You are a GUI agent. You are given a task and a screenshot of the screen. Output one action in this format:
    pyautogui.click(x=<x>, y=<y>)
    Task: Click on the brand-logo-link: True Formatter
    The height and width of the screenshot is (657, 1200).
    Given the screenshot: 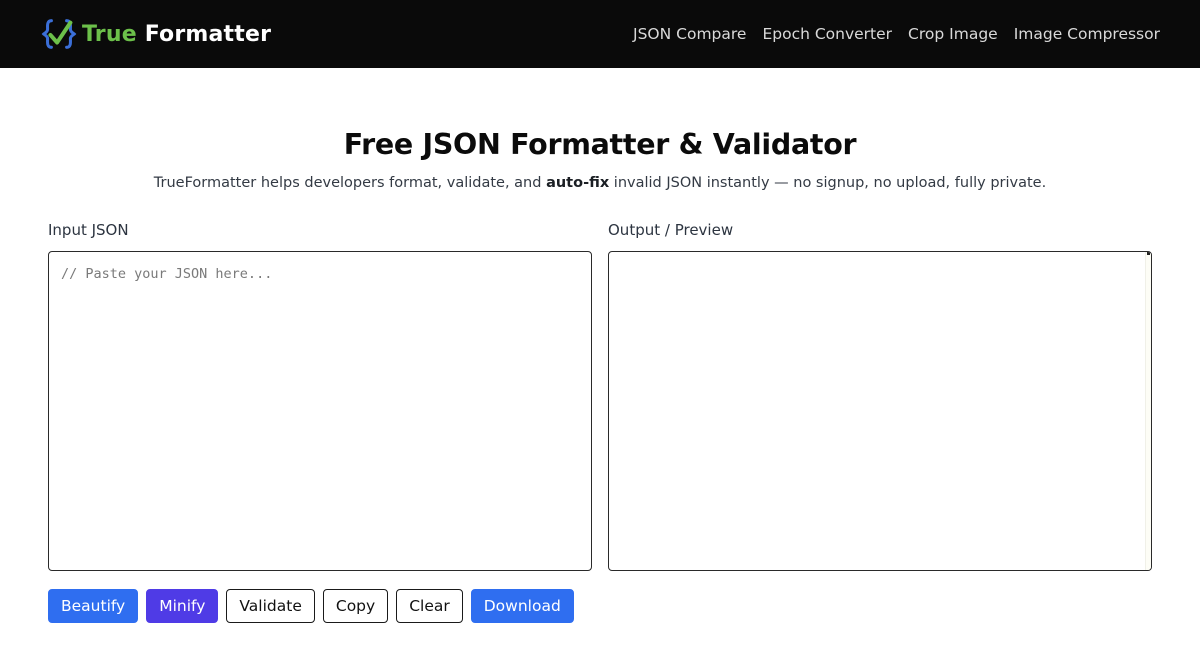 What is the action you would take?
    pyautogui.click(x=155, y=34)
    